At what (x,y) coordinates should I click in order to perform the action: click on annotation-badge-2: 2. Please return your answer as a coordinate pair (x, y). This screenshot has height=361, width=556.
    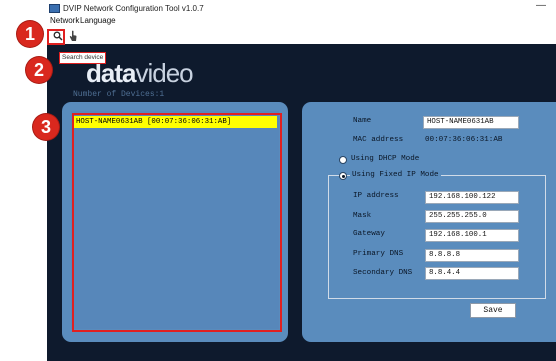
    Looking at the image, I should click on (39, 70).